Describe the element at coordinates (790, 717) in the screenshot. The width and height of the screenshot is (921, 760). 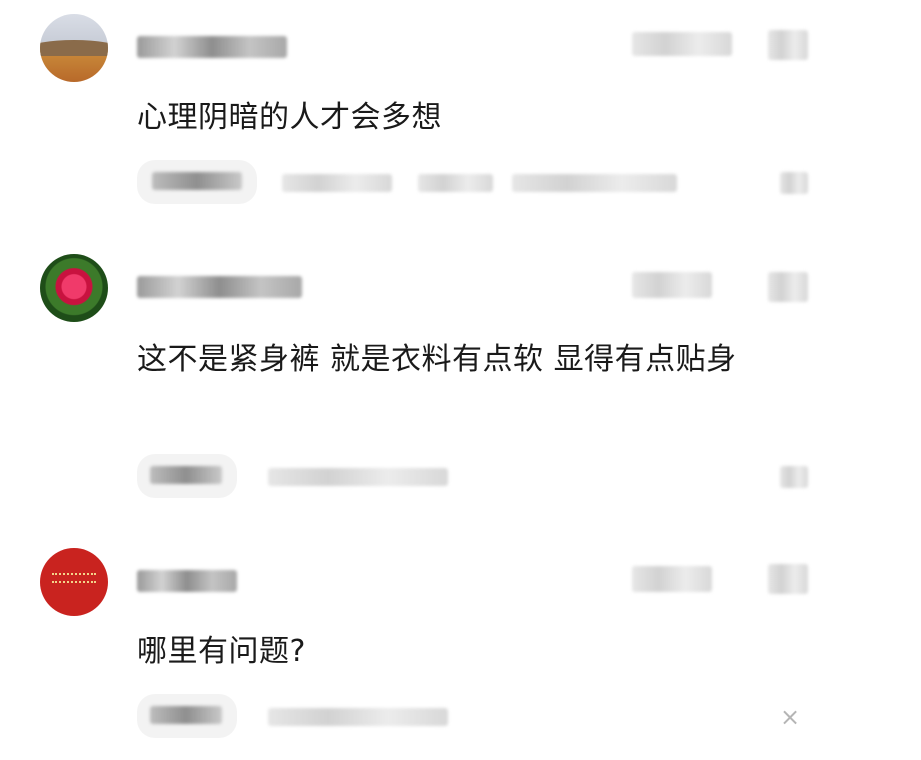
I see `close-icon: ×` at that location.